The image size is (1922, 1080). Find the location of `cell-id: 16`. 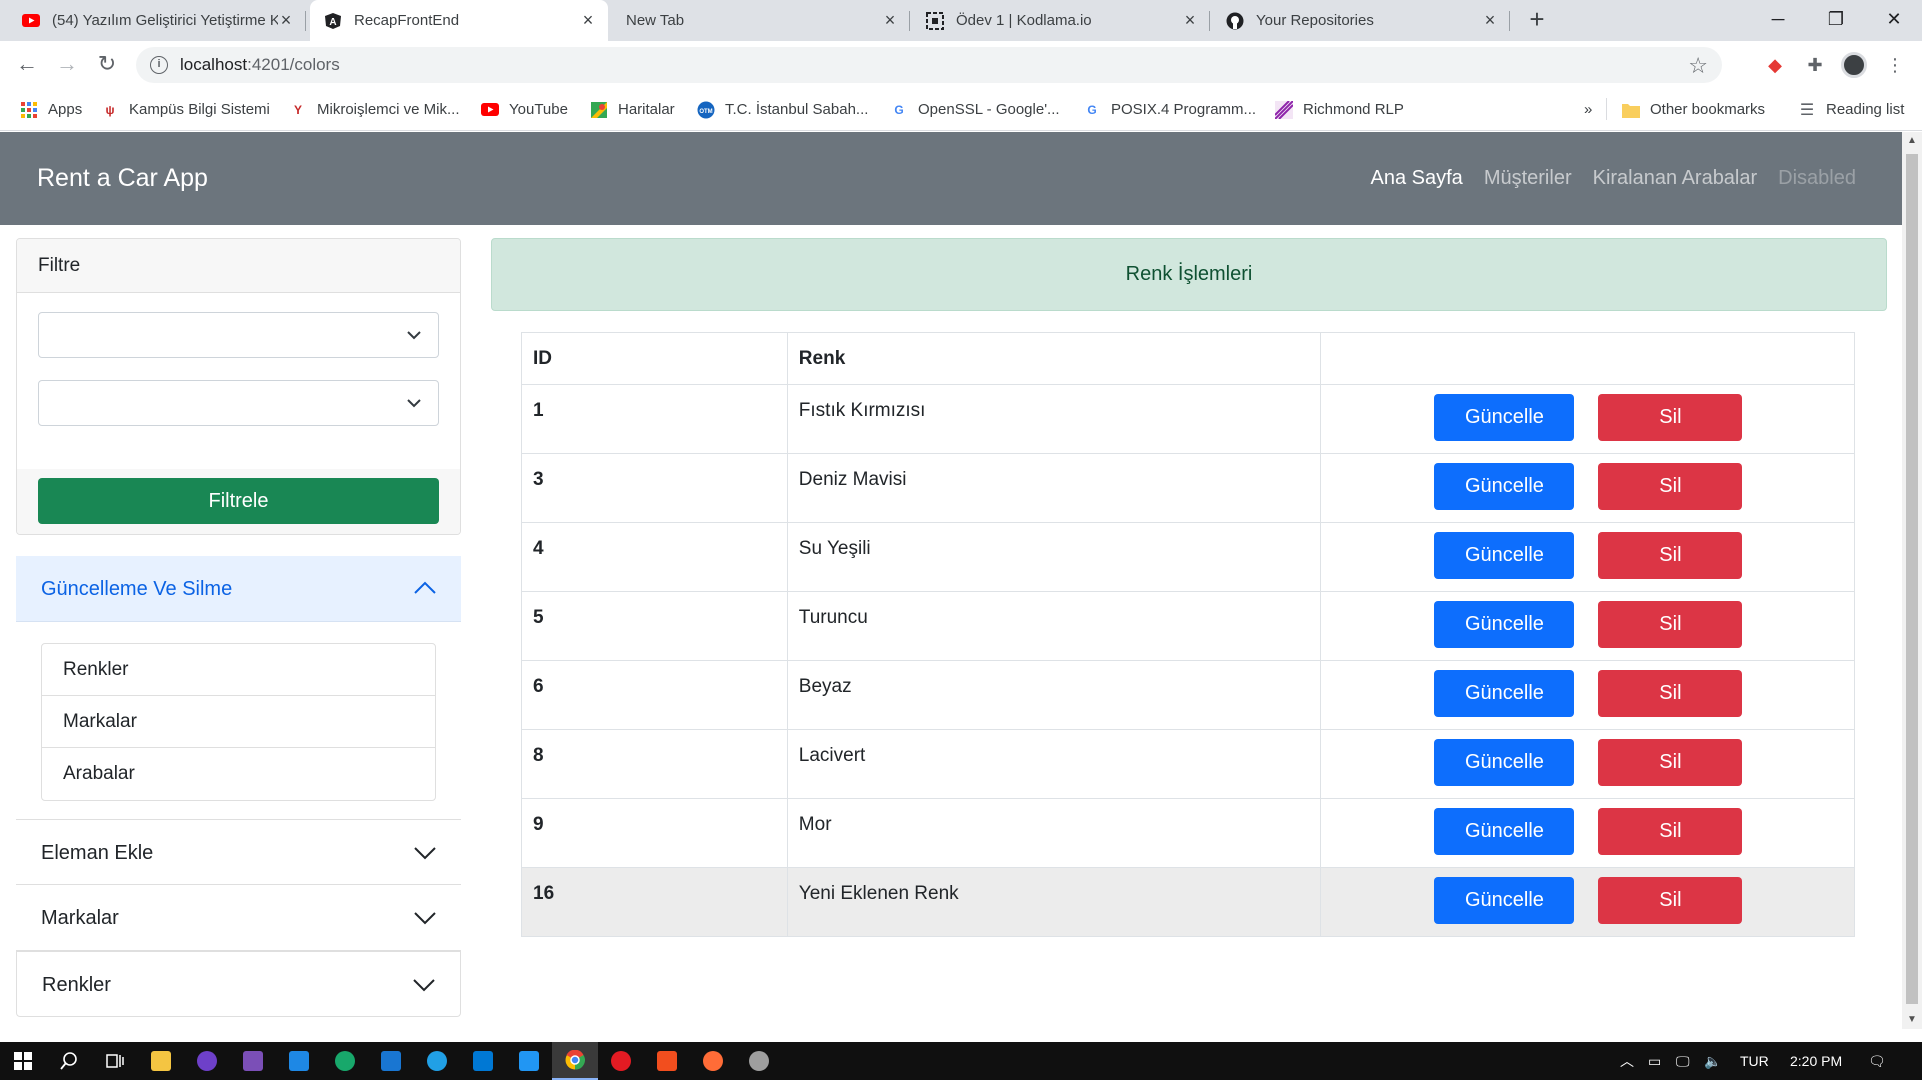

cell-id: 16 is located at coordinates (654, 902).